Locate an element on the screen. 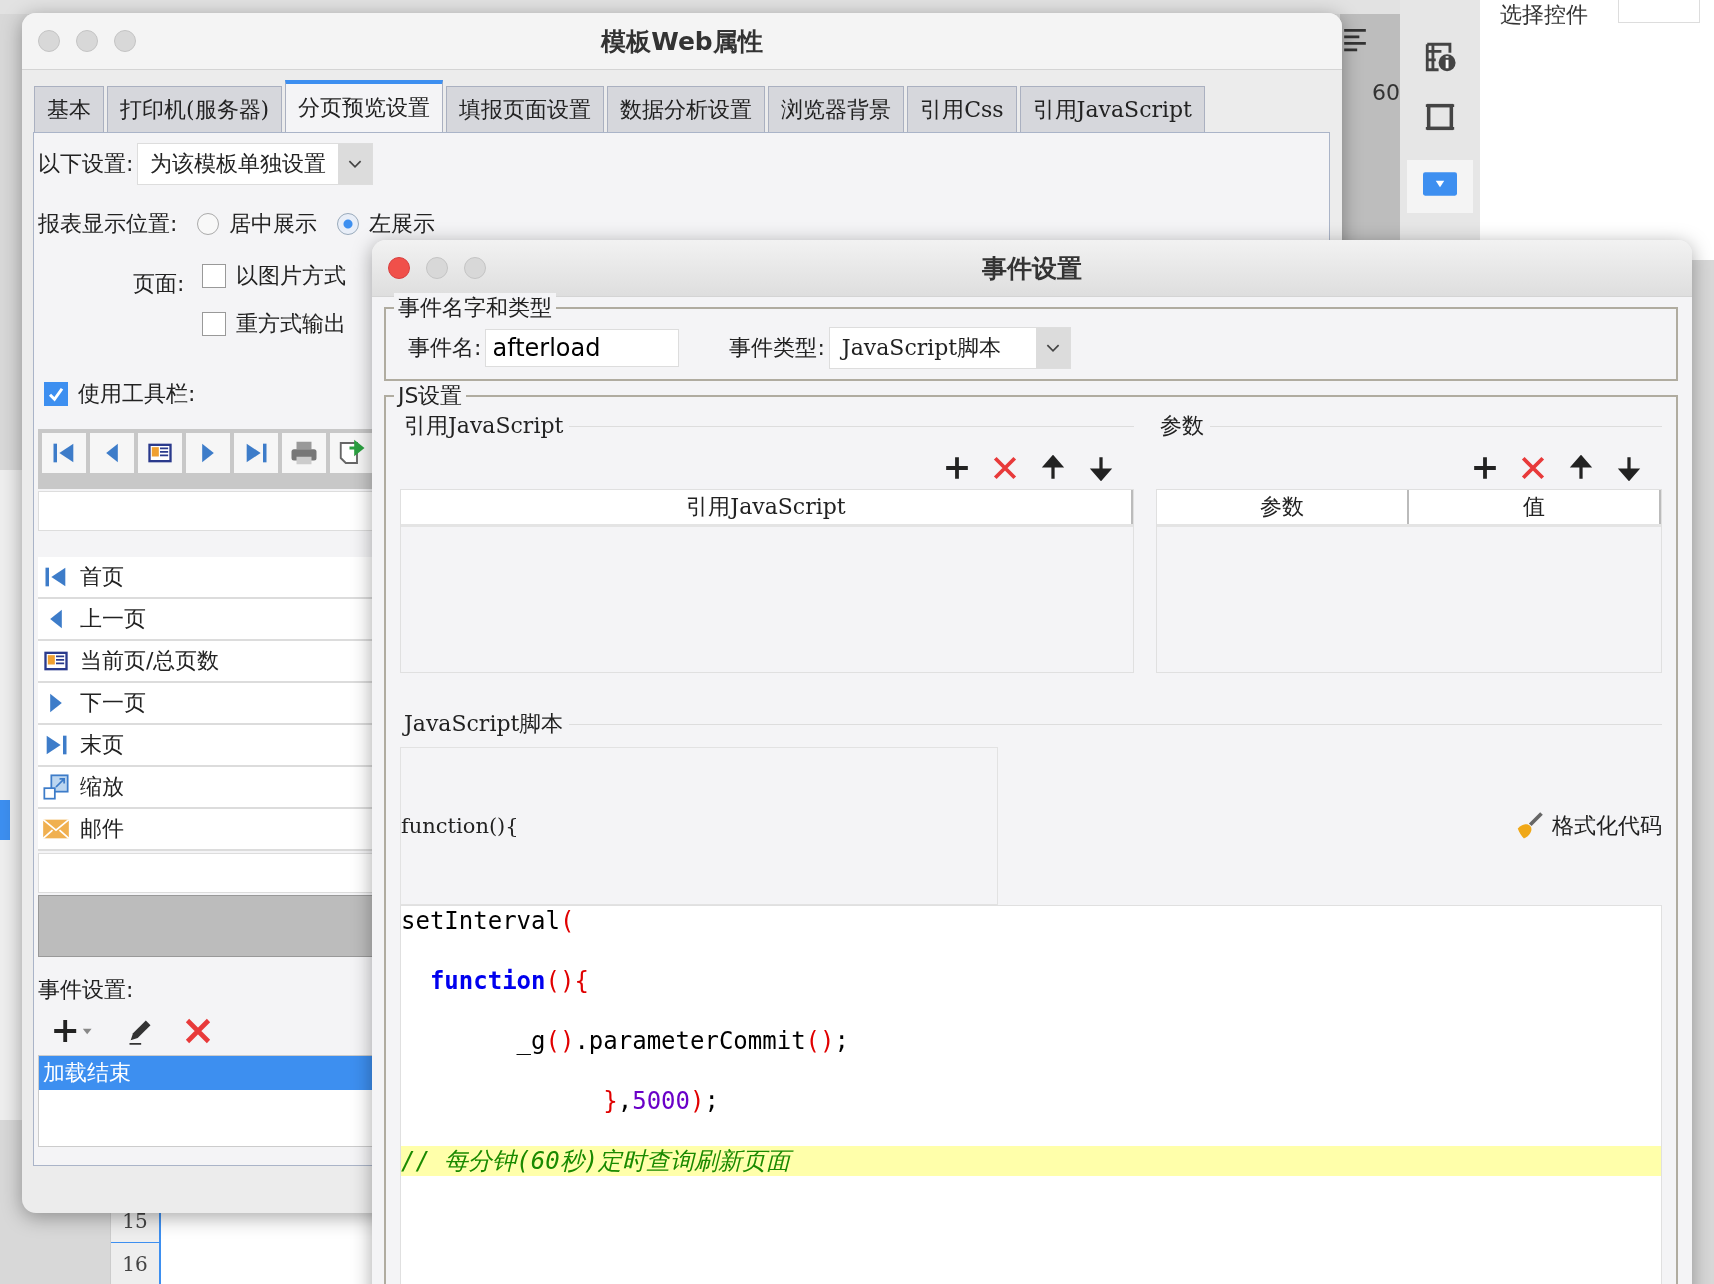 This screenshot has width=1714, height=1284. code-line: function(){ is located at coordinates (509, 981).